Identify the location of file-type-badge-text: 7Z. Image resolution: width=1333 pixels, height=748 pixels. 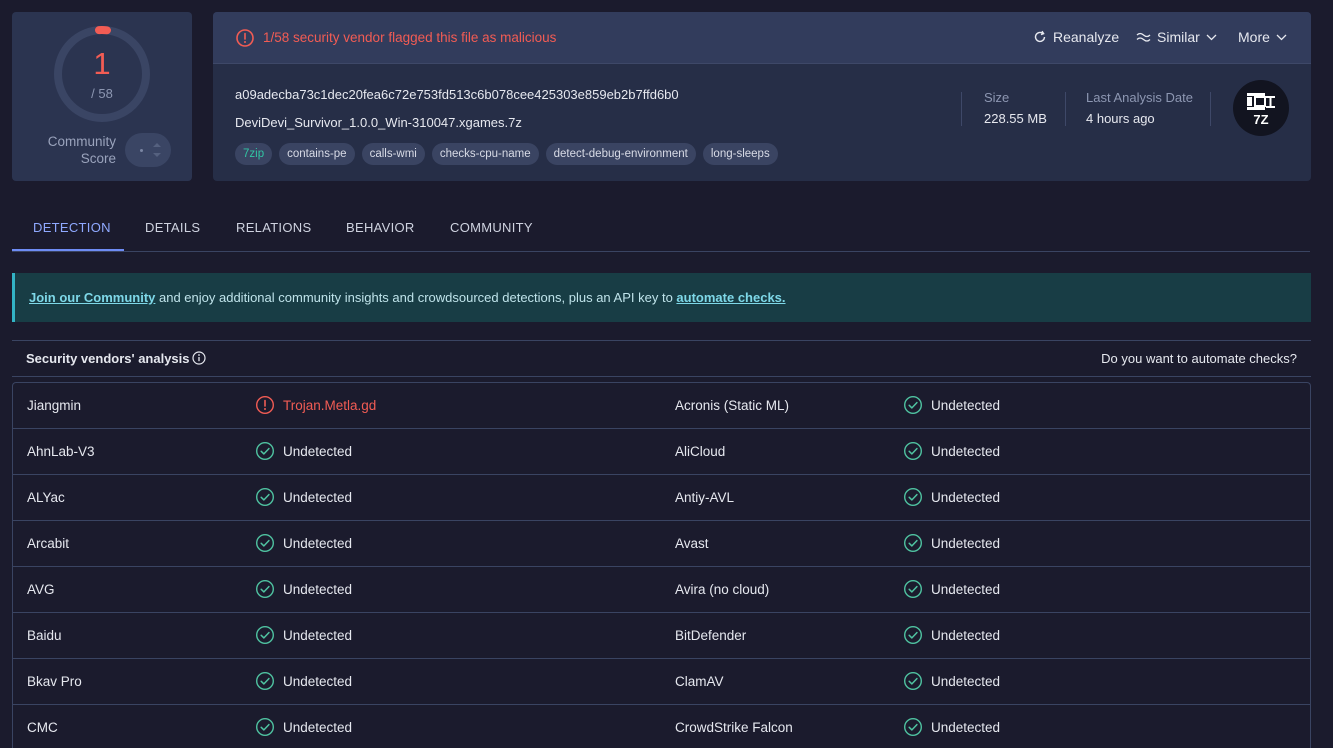
(1260, 119).